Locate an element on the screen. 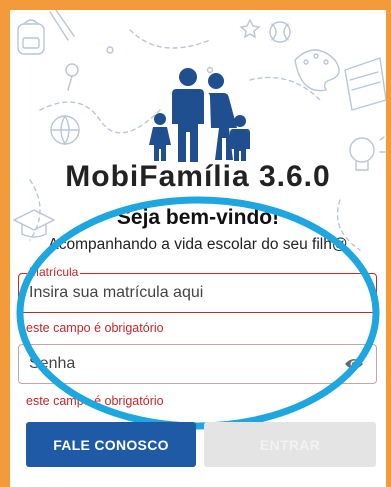  password-input: Senha is located at coordinates (197, 364).